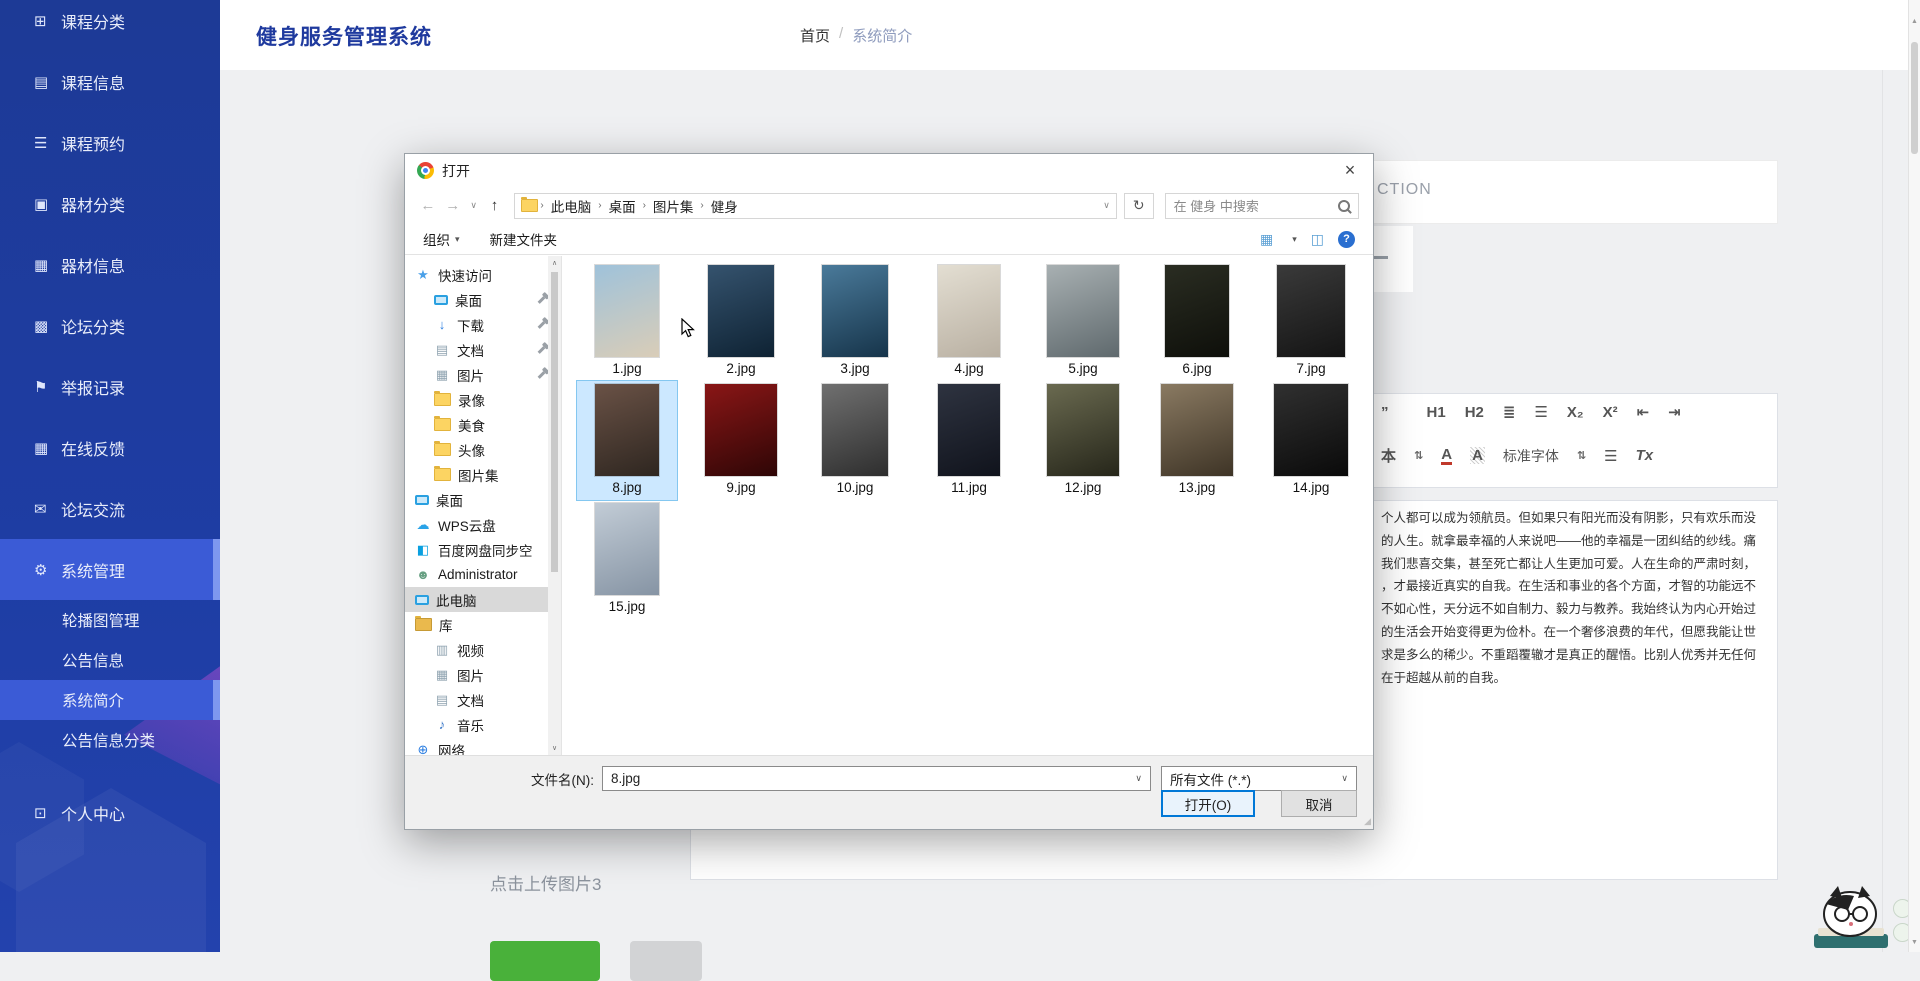 The width and height of the screenshot is (1920, 981). Describe the element at coordinates (627, 321) in the screenshot. I see `file-item: 1.jpg` at that location.